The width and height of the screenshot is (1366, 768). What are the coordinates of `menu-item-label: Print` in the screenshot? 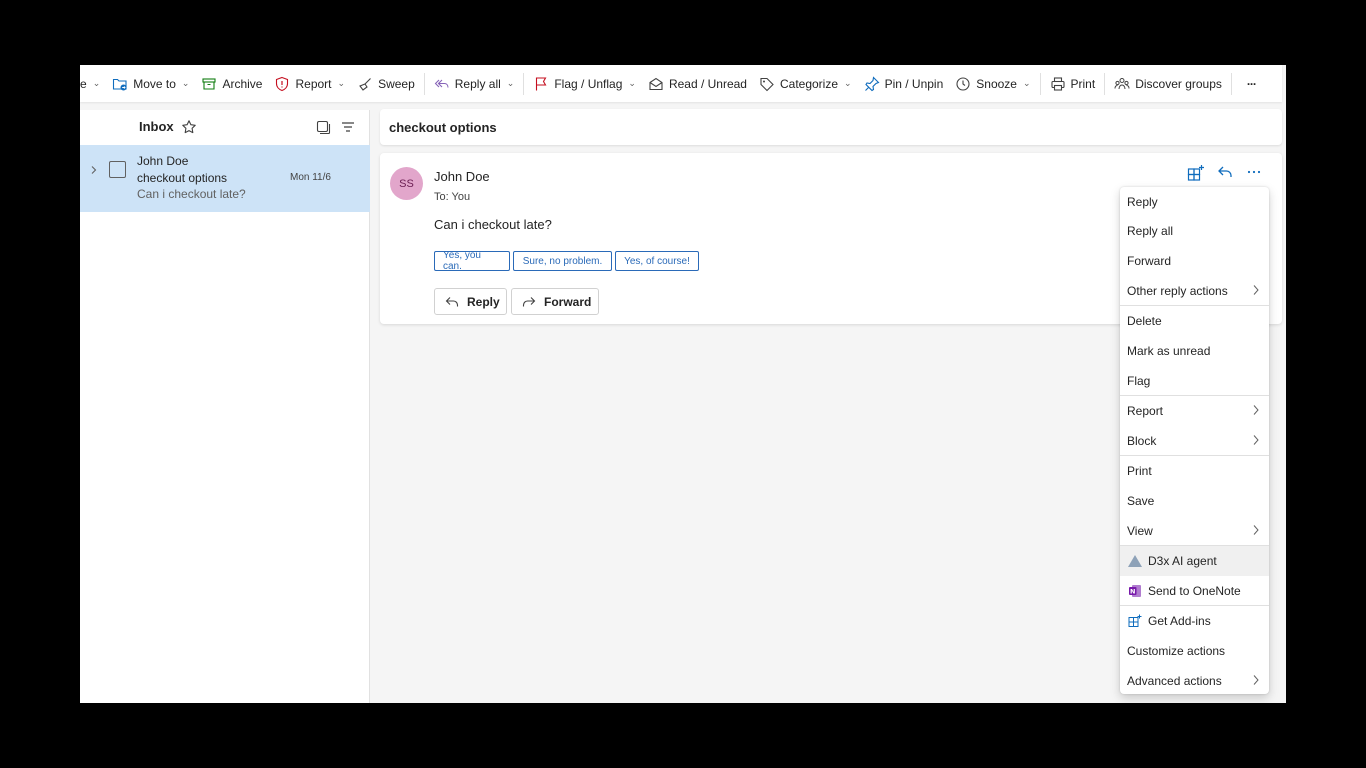 It's located at (1139, 471).